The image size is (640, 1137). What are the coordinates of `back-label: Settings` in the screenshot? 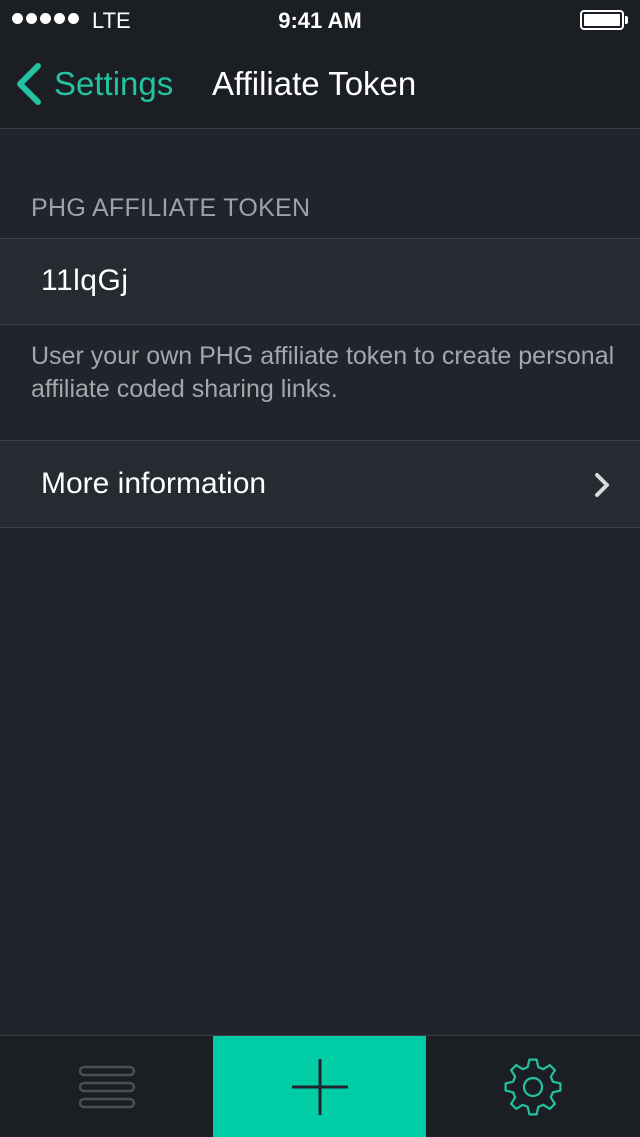 It's located at (114, 83).